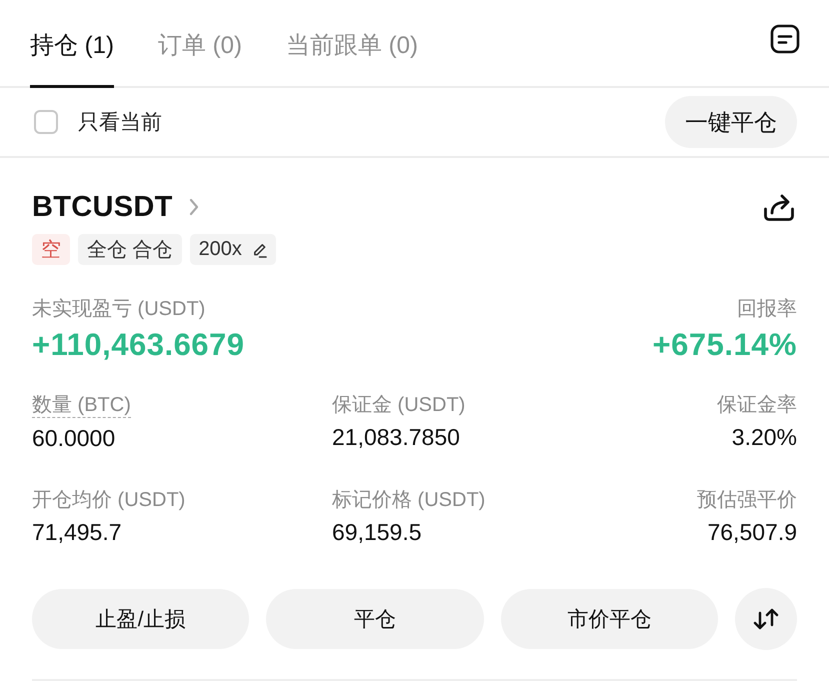 The height and width of the screenshot is (681, 829). Describe the element at coordinates (752, 532) in the screenshot. I see `field-value: 76,507.9` at that location.